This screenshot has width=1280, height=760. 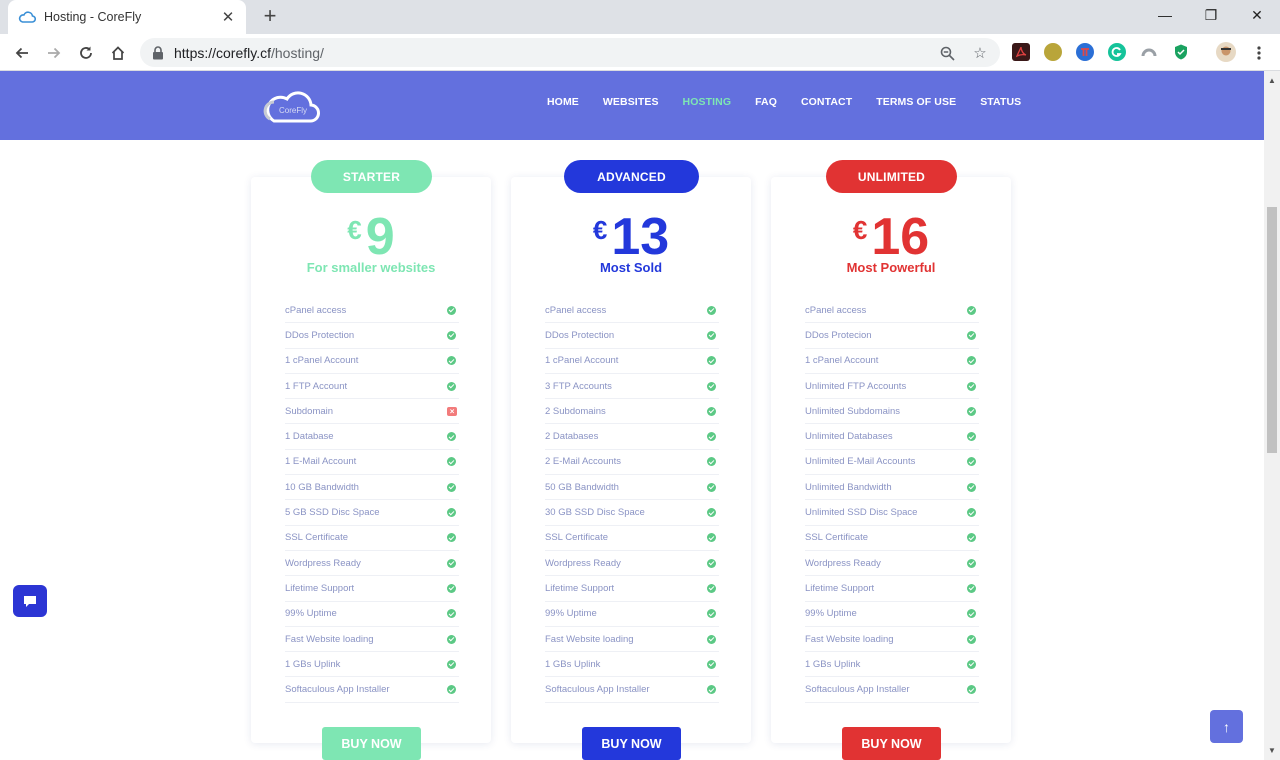 I want to click on forward-arrow-icon, so click(x=54, y=53).